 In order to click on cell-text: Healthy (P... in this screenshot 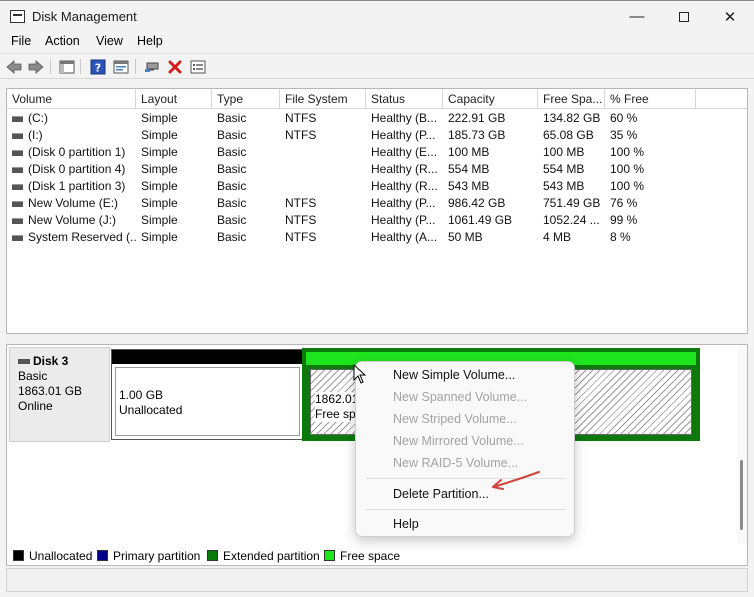, I will do `click(403, 203)`.